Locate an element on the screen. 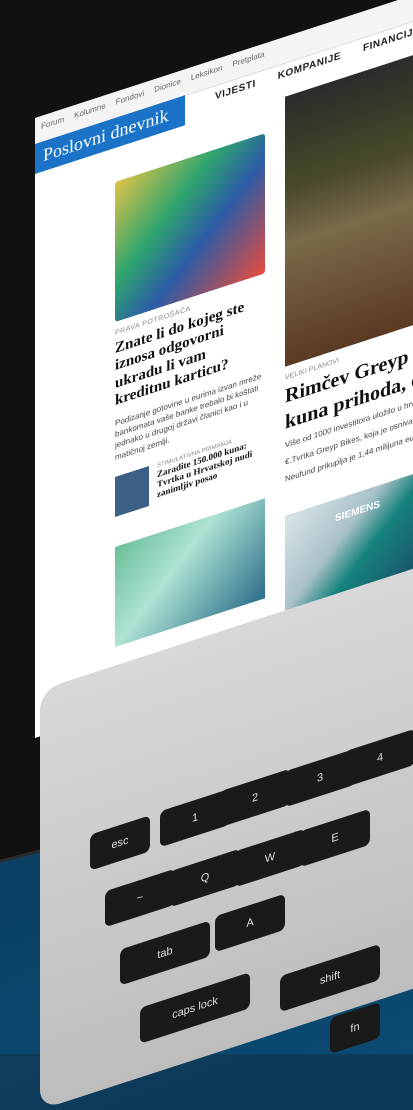  top-link-leksikon: Leksikon is located at coordinates (207, 72).